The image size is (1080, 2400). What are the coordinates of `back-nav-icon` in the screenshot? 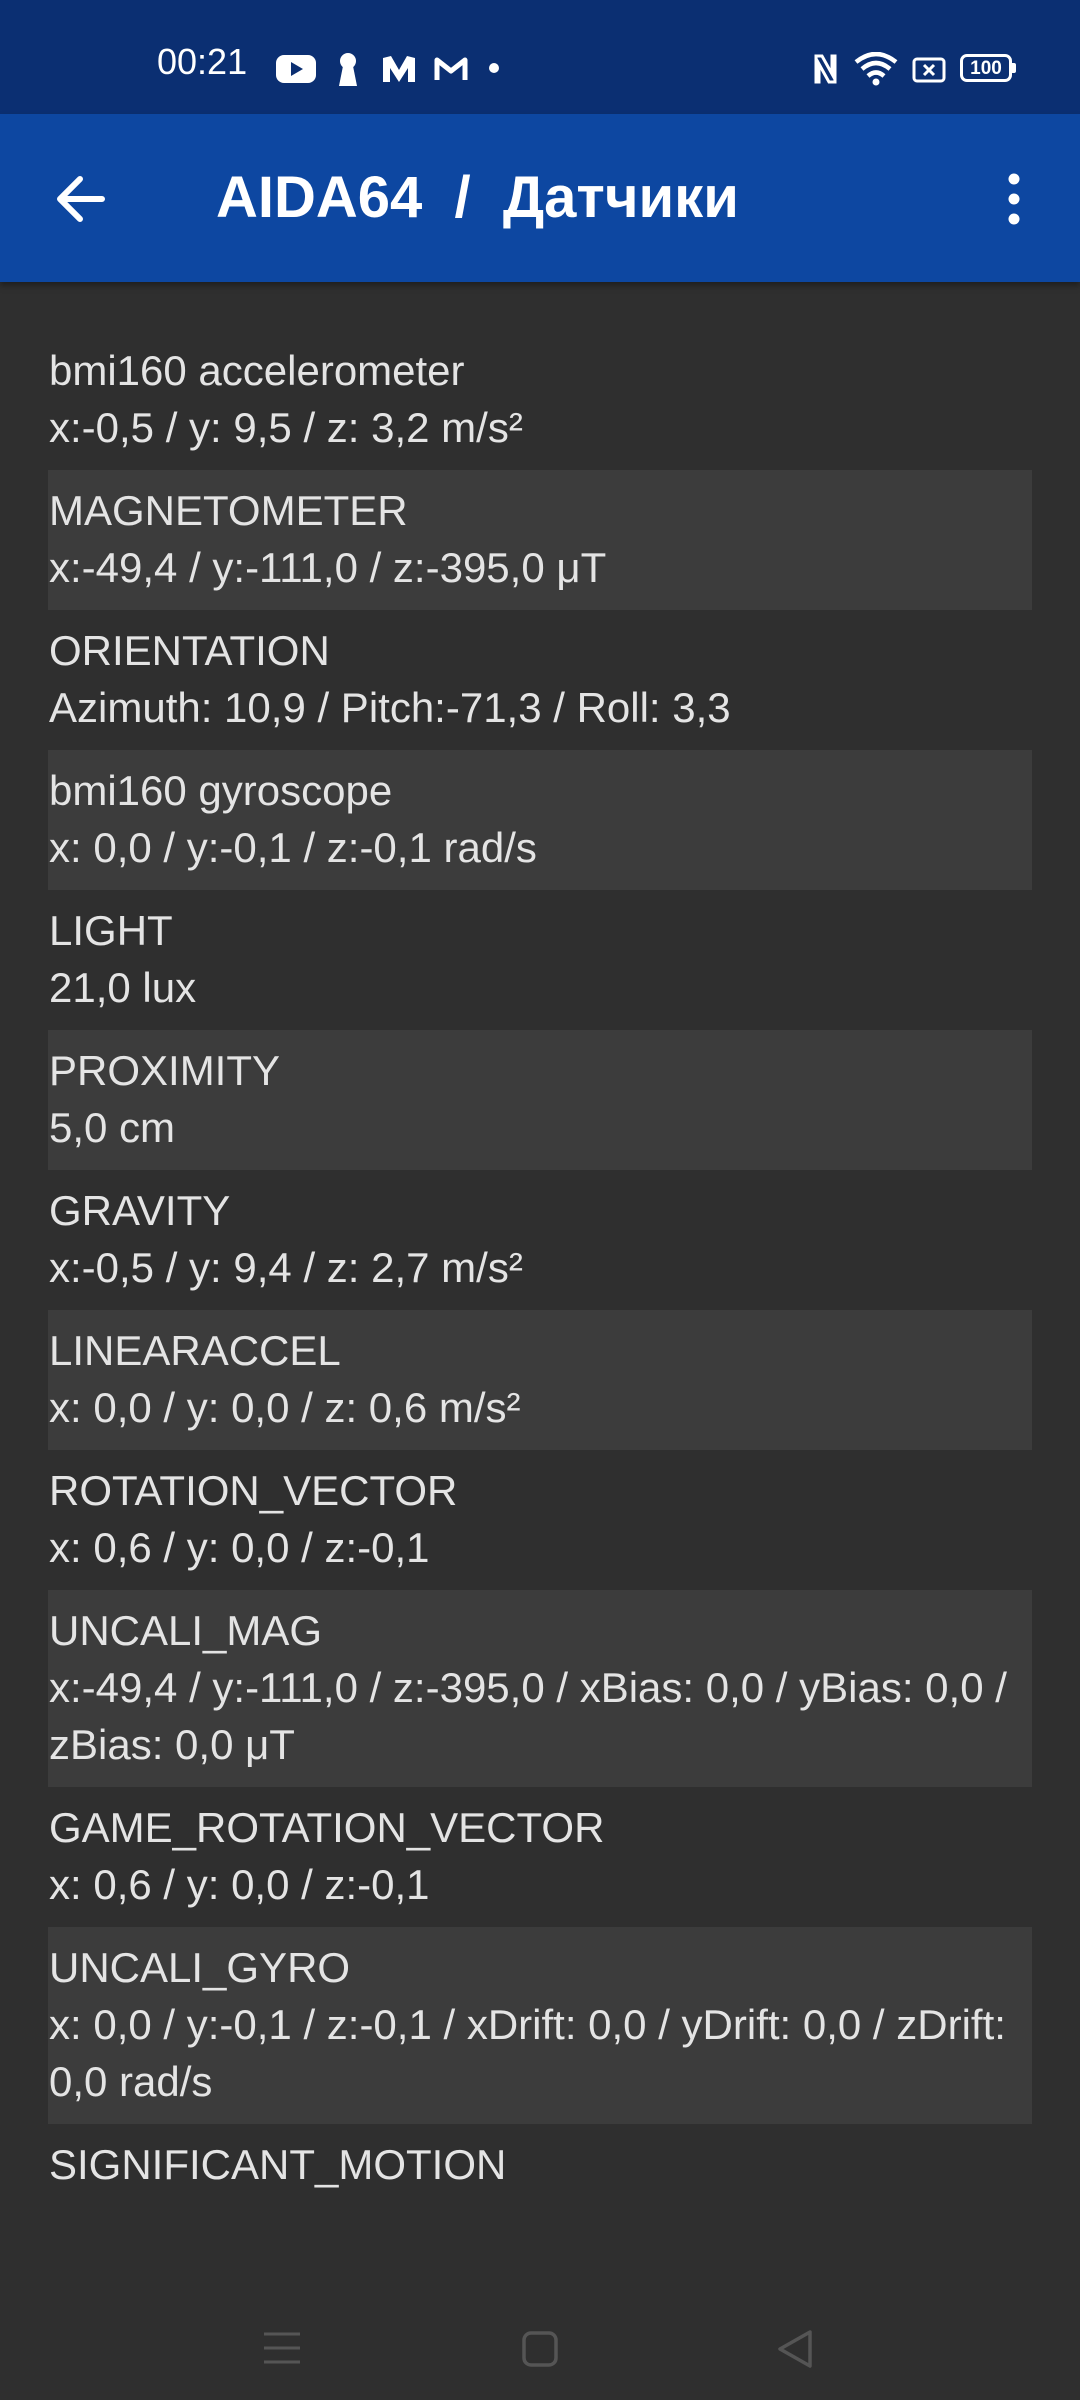 It's located at (795, 2349).